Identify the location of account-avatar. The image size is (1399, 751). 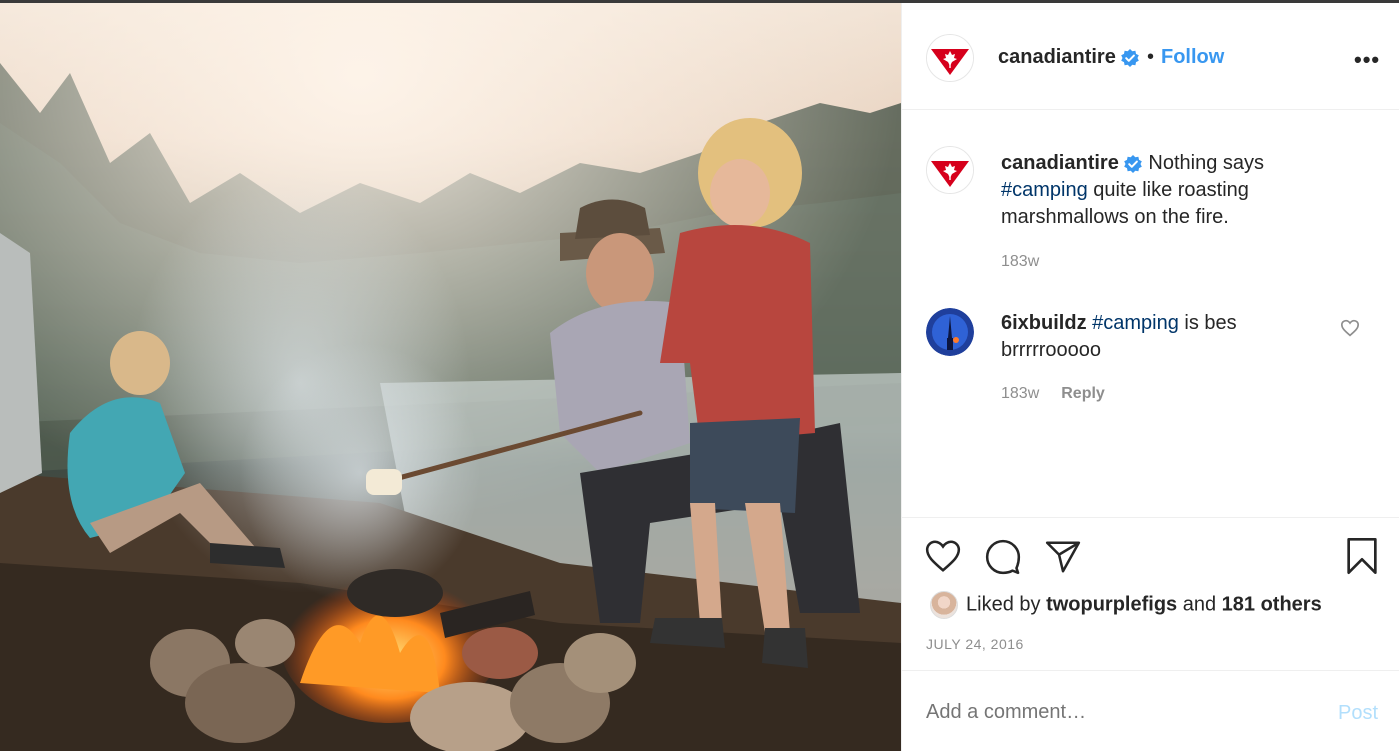
(950, 58).